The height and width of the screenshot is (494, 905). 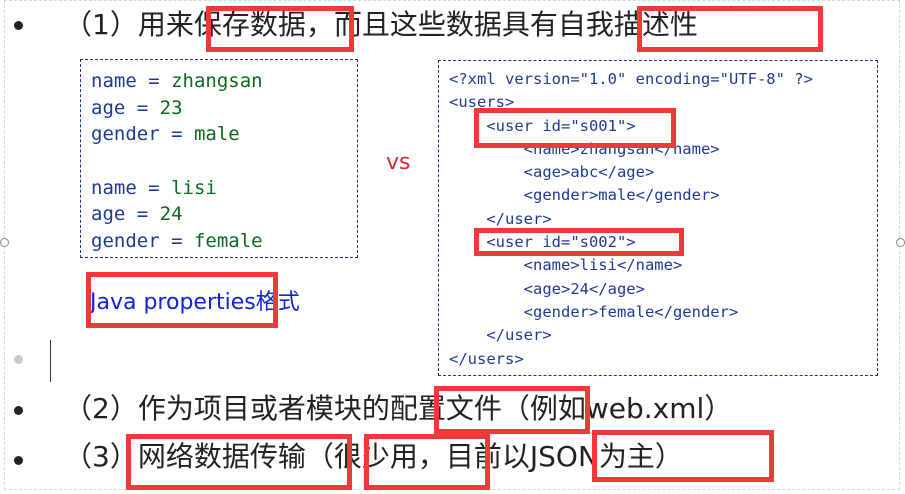 I want to click on bullet-2-prefix: （2）作为项目或者模块的, so click(x=227, y=408).